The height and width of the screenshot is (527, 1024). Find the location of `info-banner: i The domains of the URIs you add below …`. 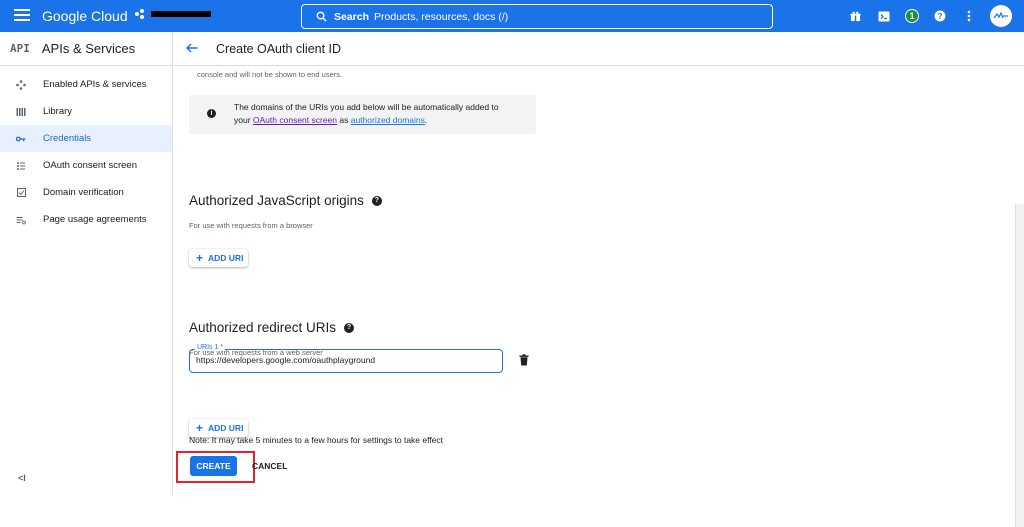

info-banner: i The domains of the URIs you add below … is located at coordinates (362, 114).